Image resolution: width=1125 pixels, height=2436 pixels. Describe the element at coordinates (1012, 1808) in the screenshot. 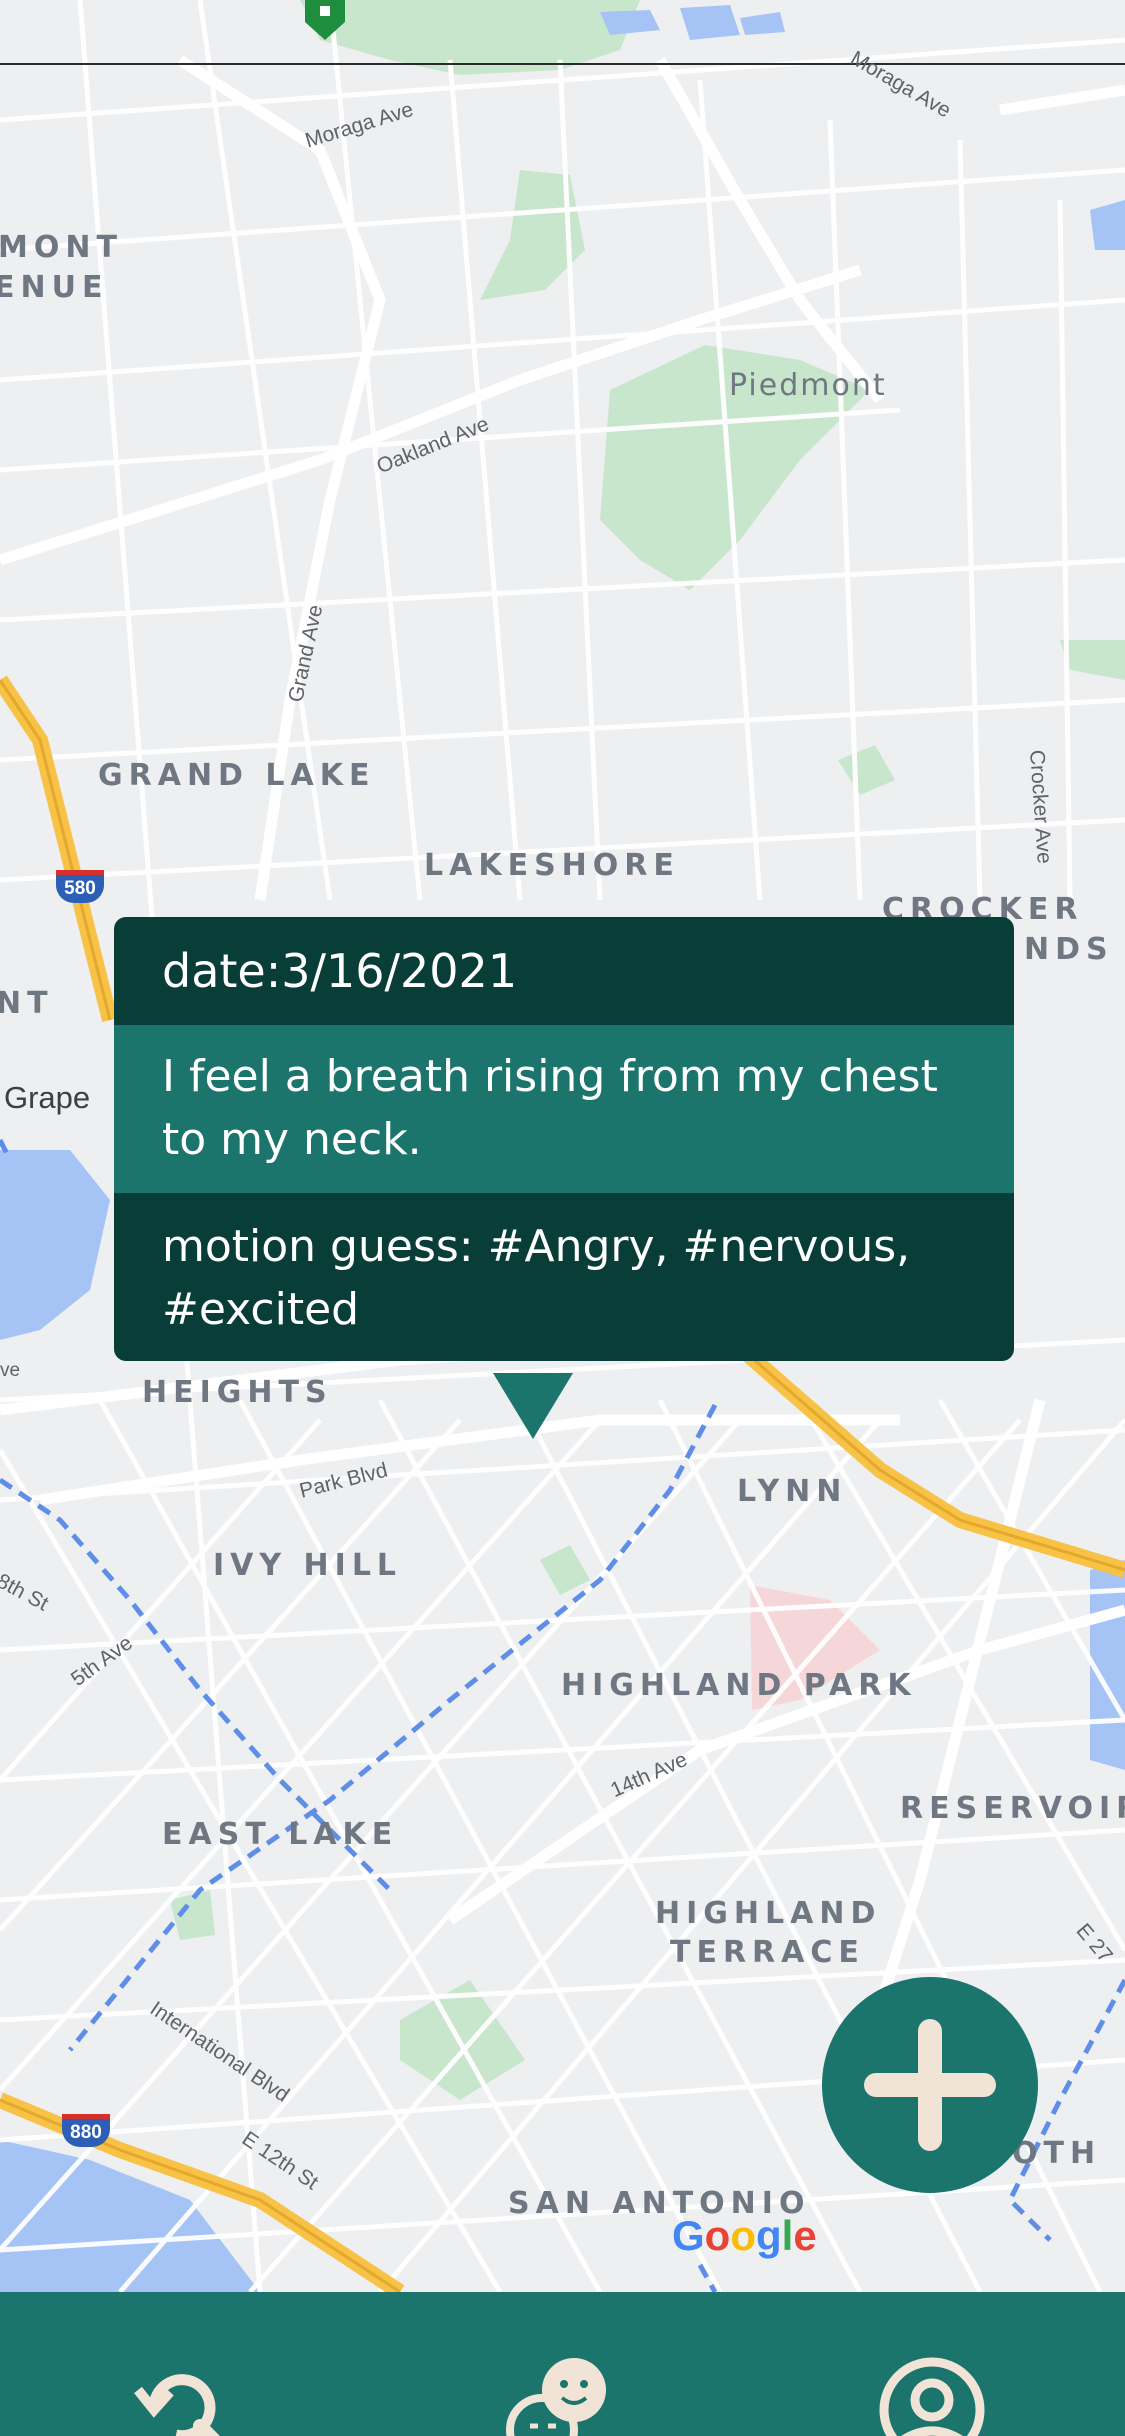

I see `area-label: RESERVOIR` at that location.